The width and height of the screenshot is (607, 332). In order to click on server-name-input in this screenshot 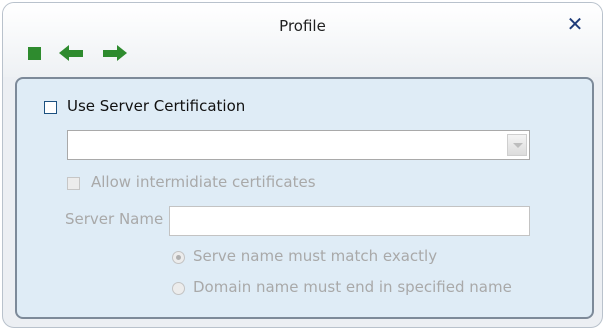, I will do `click(349, 221)`.